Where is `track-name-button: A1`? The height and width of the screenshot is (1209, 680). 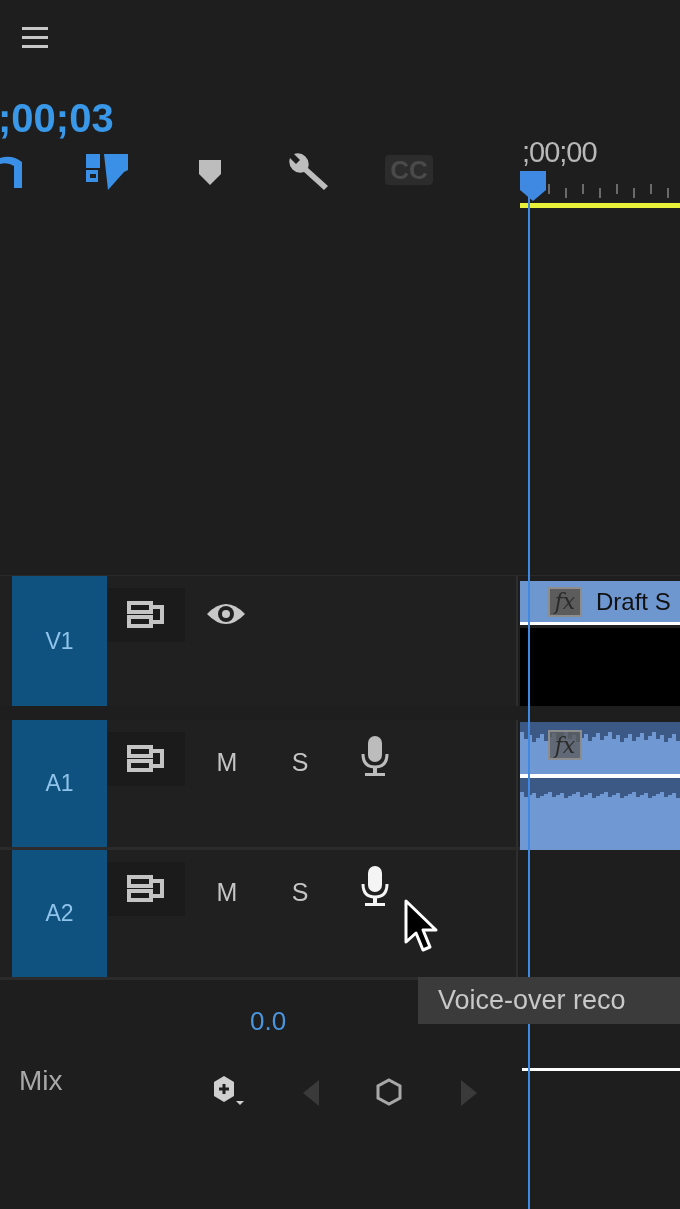 track-name-button: A1 is located at coordinates (59, 783).